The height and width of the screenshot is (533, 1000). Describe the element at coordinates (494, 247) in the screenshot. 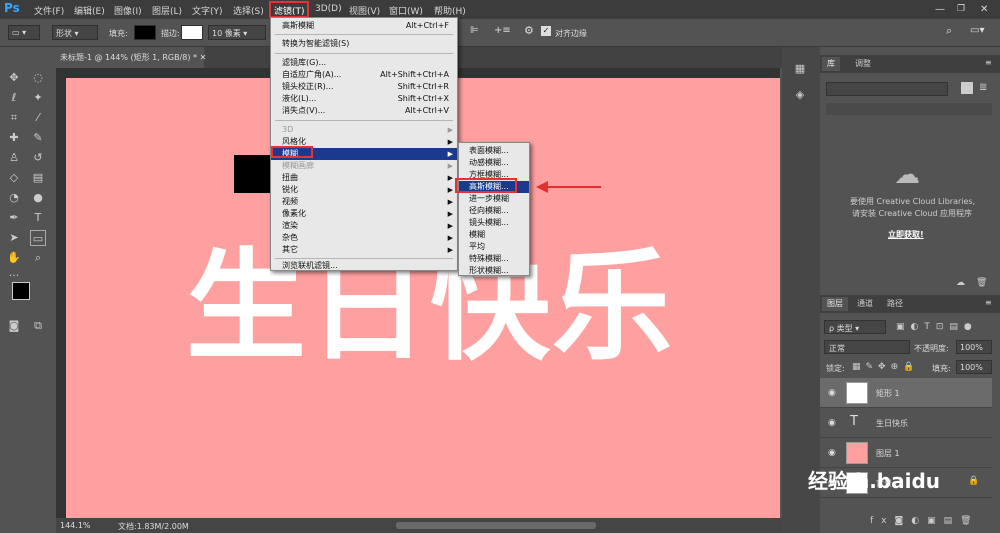

I see `submenu-item-average: 平均` at that location.